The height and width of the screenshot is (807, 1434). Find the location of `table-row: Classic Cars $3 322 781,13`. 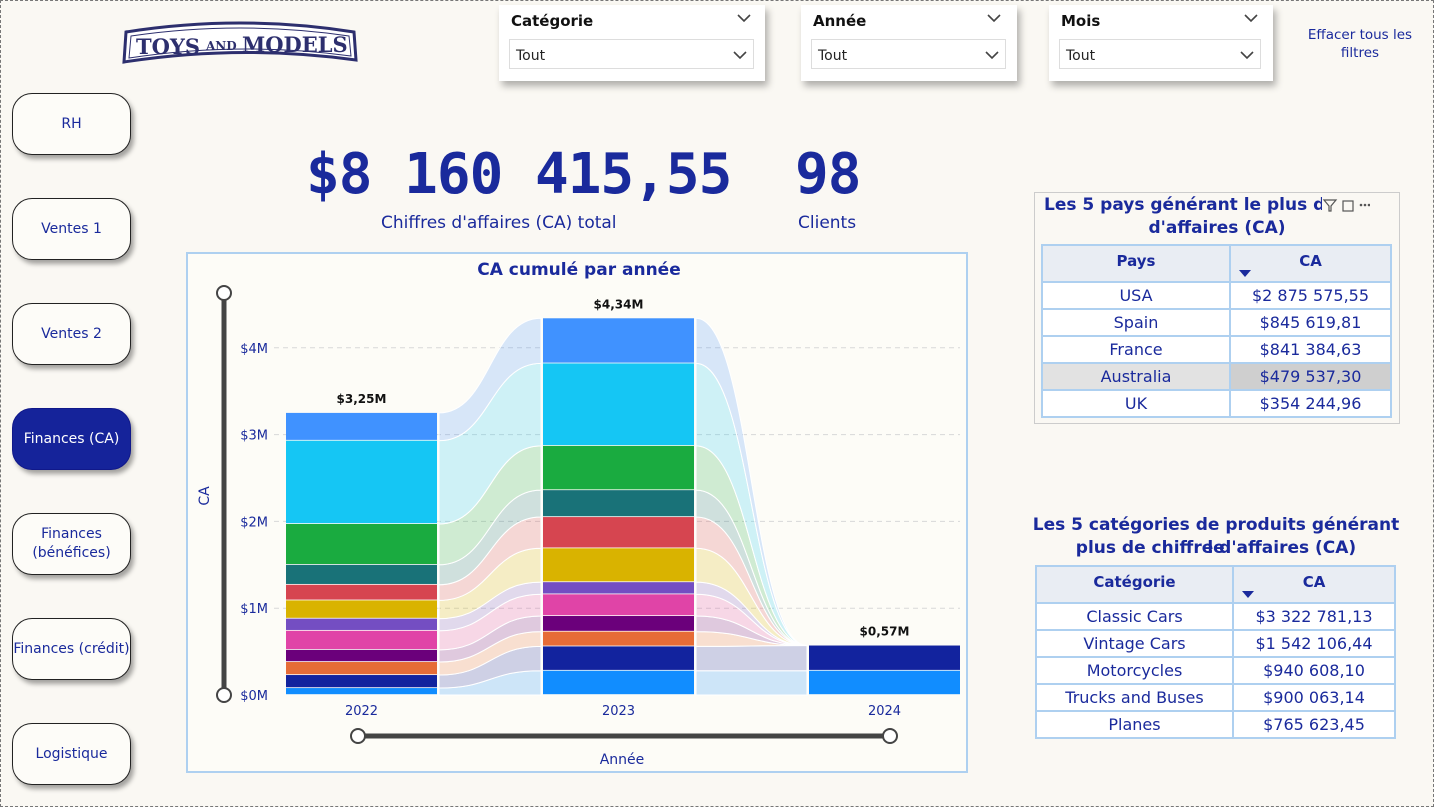

table-row: Classic Cars $3 322 781,13 is located at coordinates (1215, 616).